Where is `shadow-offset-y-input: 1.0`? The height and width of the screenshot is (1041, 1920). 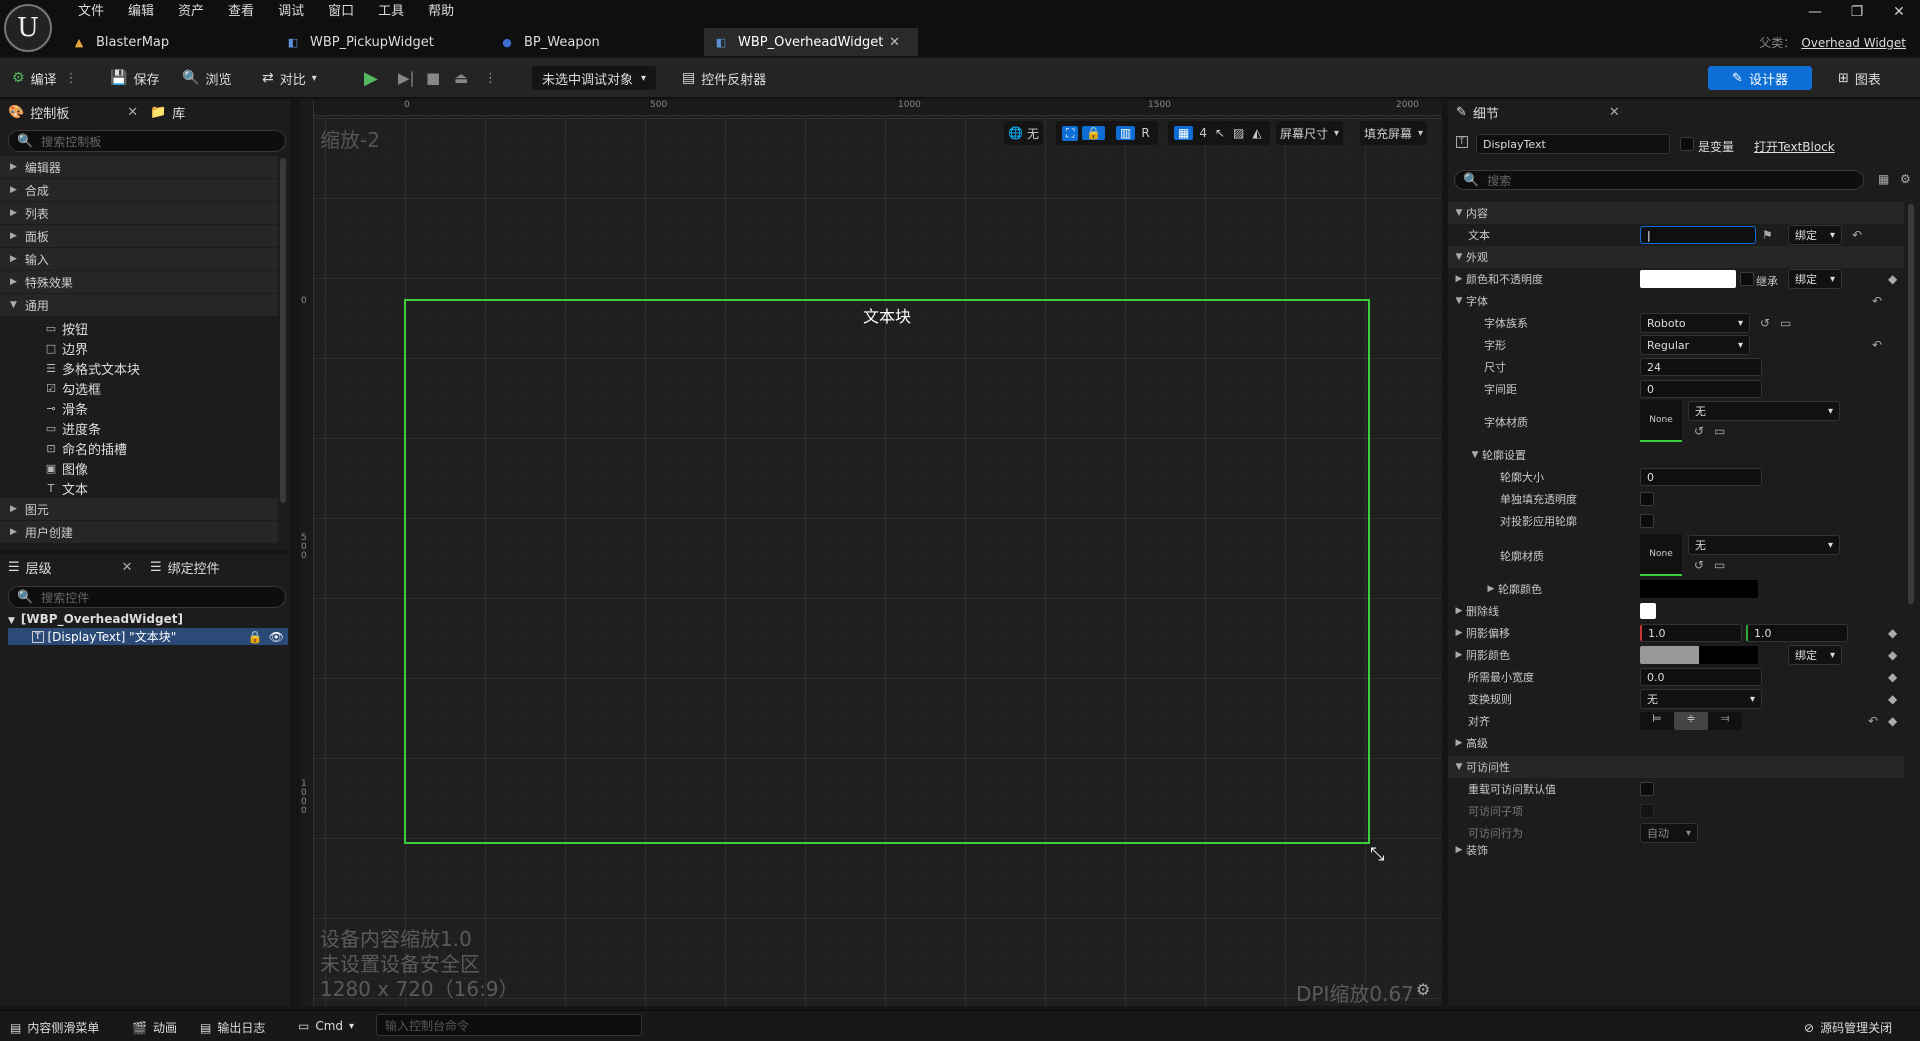
shadow-offset-y-input: 1.0 is located at coordinates (1797, 633).